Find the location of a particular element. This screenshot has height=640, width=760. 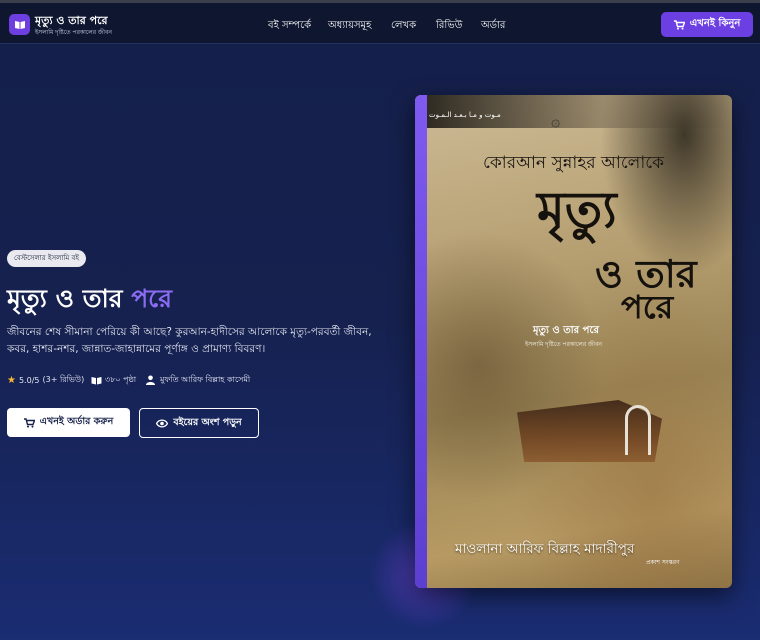

cover-title-line-3: পরে is located at coordinates (647, 307).